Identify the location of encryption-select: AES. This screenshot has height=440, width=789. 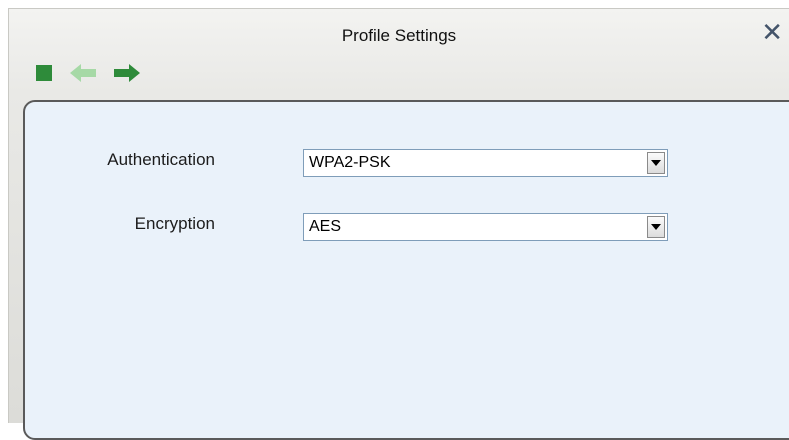
(485, 227).